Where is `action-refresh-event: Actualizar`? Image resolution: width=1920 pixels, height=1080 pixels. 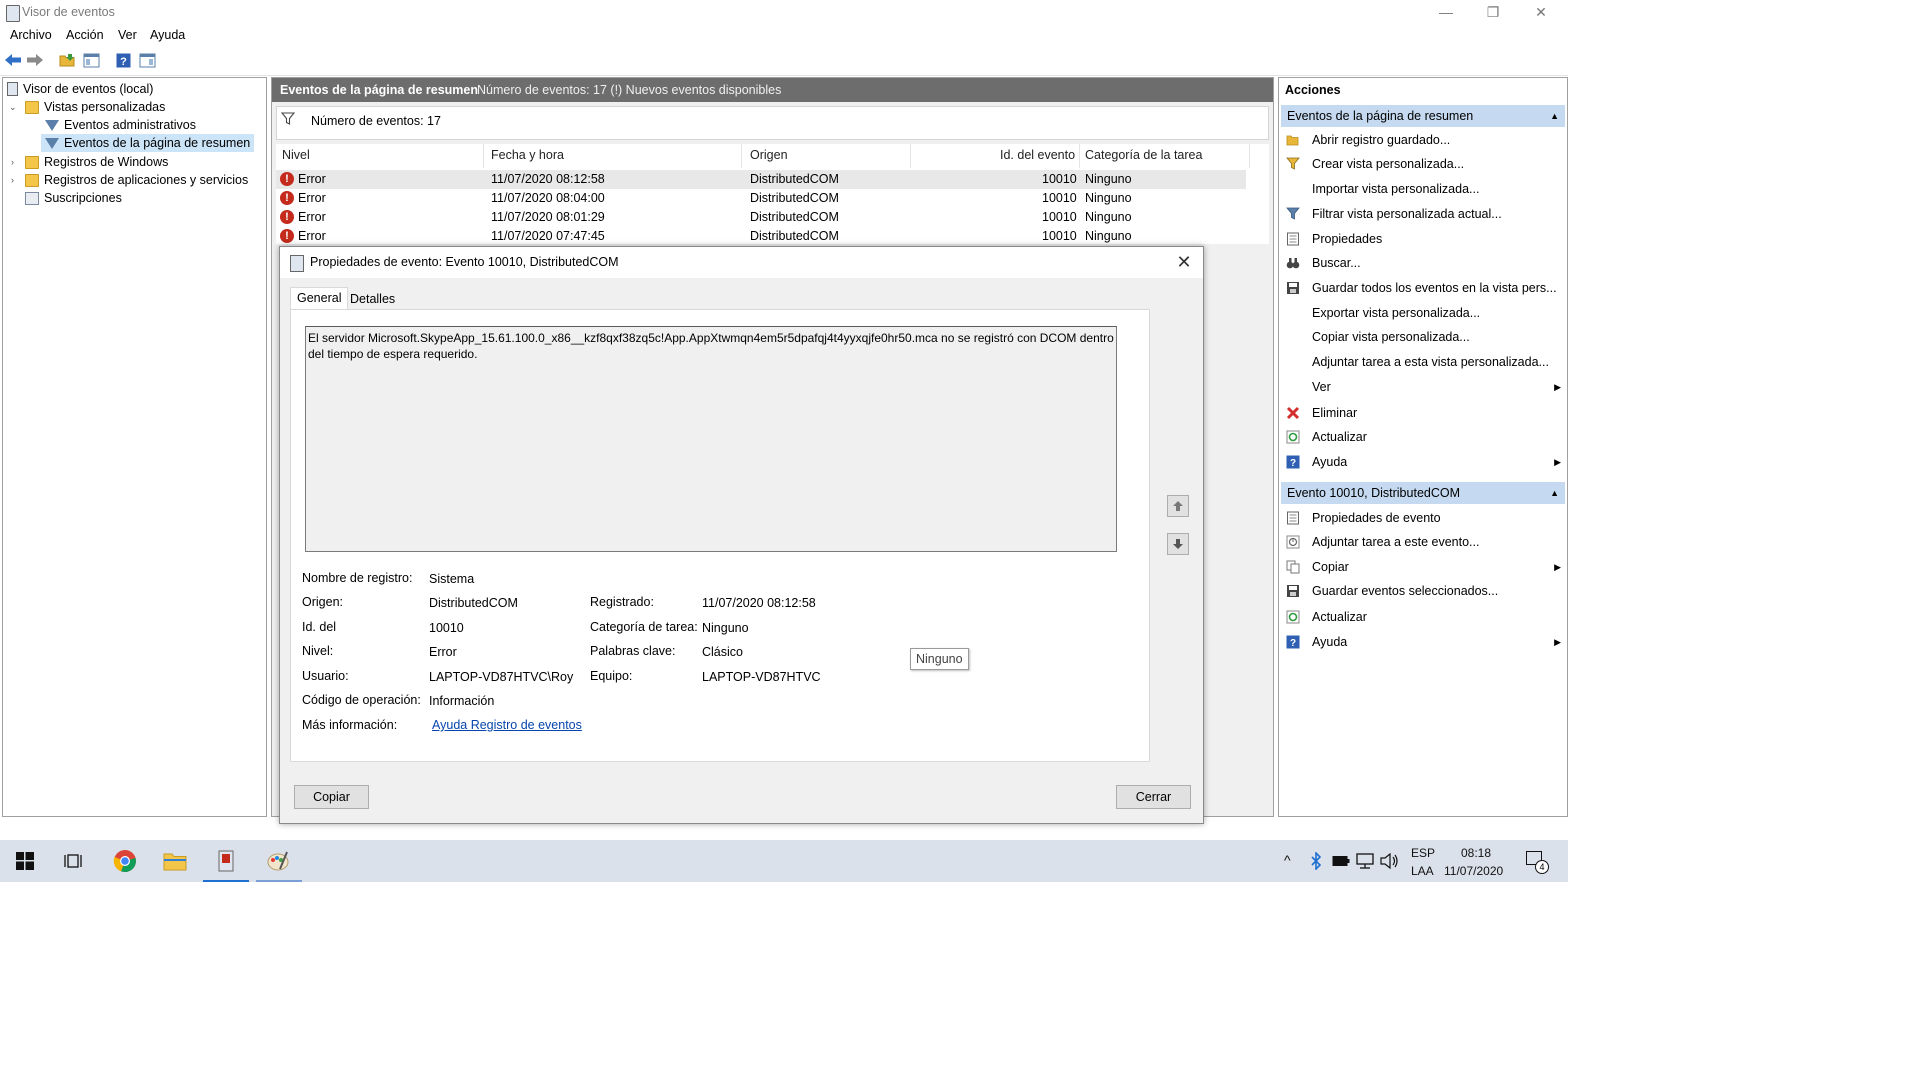
action-refresh-event: Actualizar is located at coordinates (1423, 617).